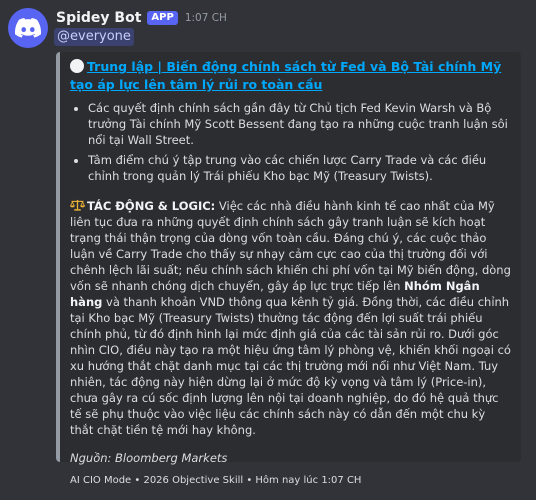 This screenshot has height=500, width=536. I want to click on balance-scale-icon, so click(77, 205).